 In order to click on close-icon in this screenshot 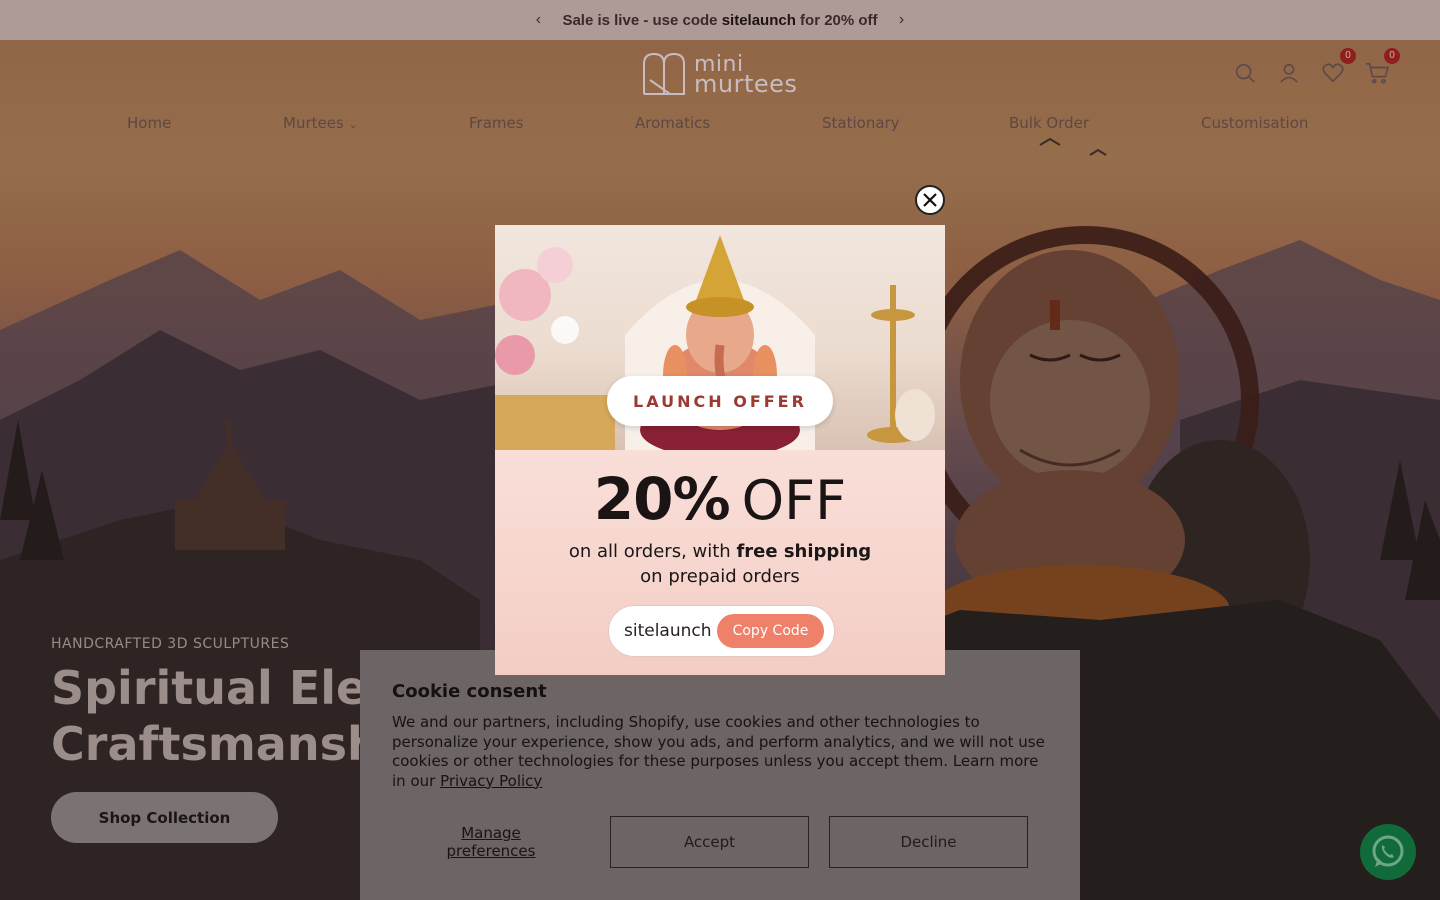, I will do `click(930, 200)`.